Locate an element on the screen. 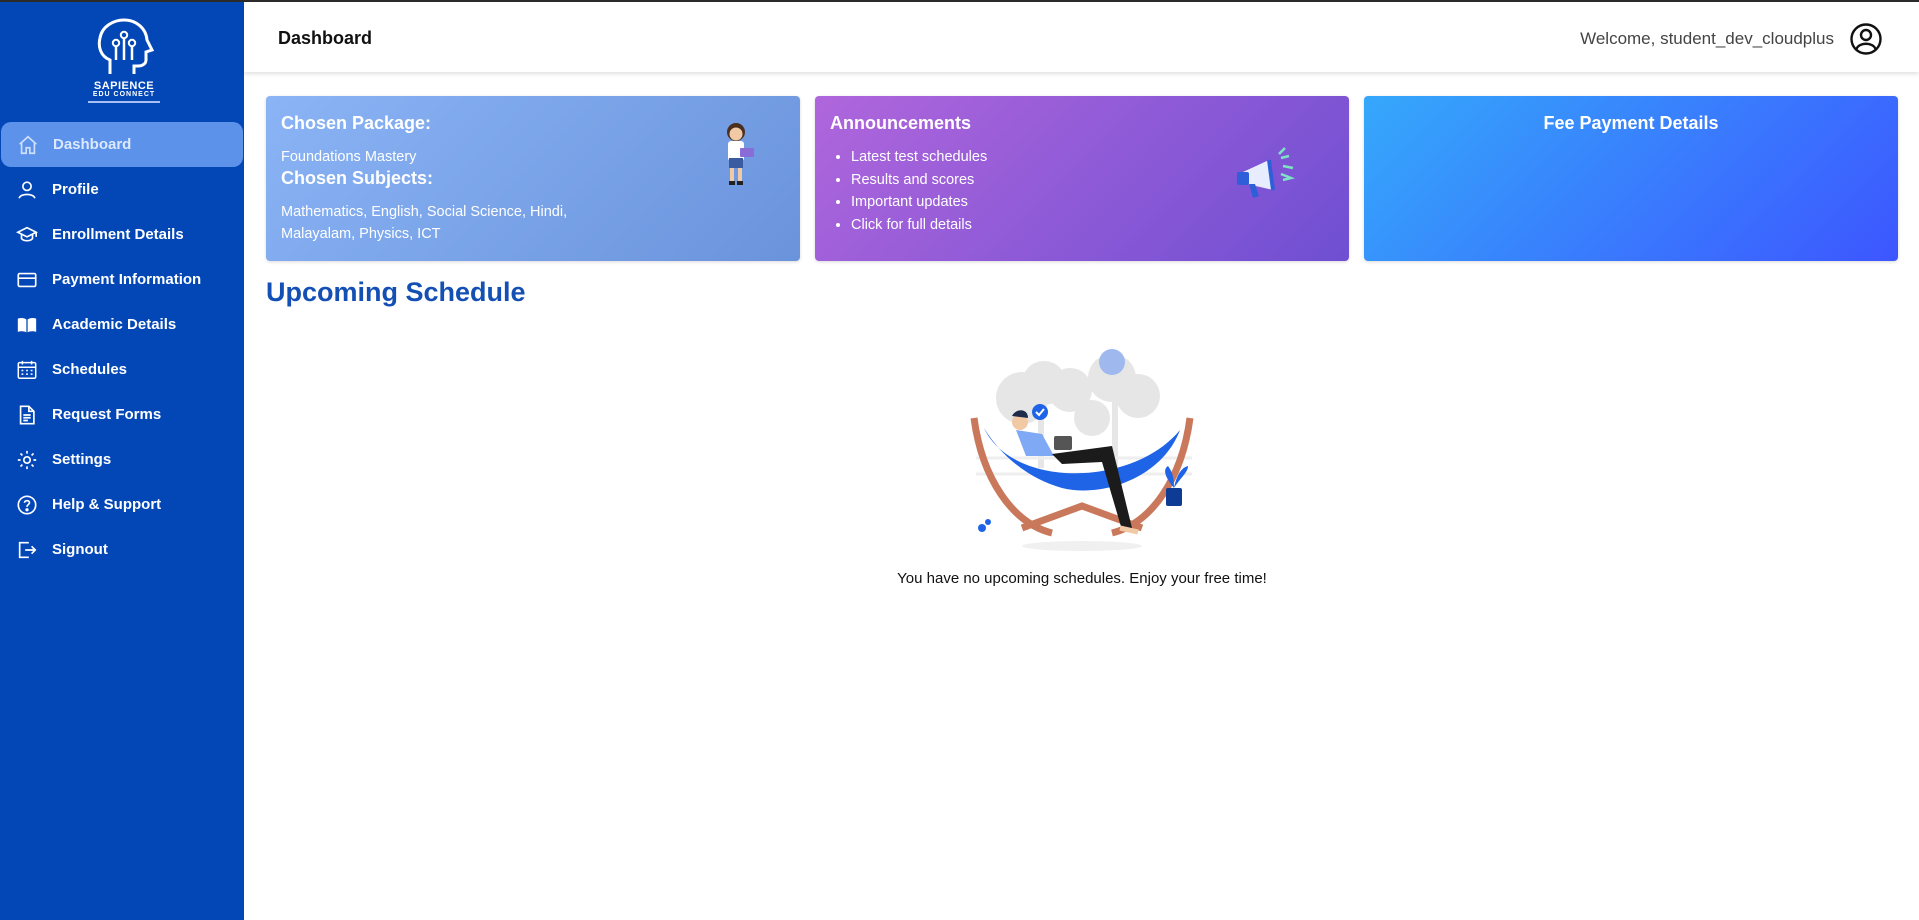  upcoming-schedule-title: Upcoming Schedule is located at coordinates (396, 292).